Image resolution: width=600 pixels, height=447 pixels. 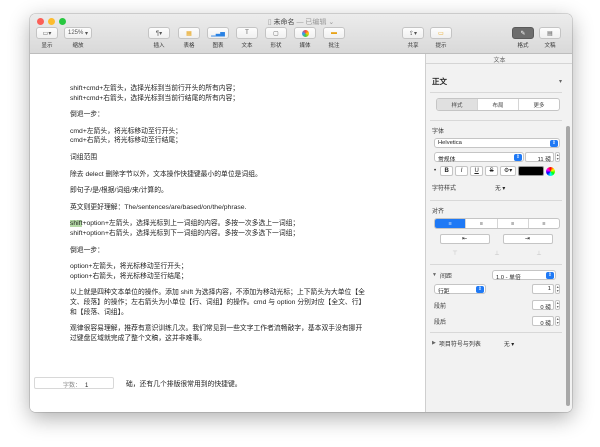 I want to click on paragraph-style-row: 正文 ▾, so click(x=497, y=81).